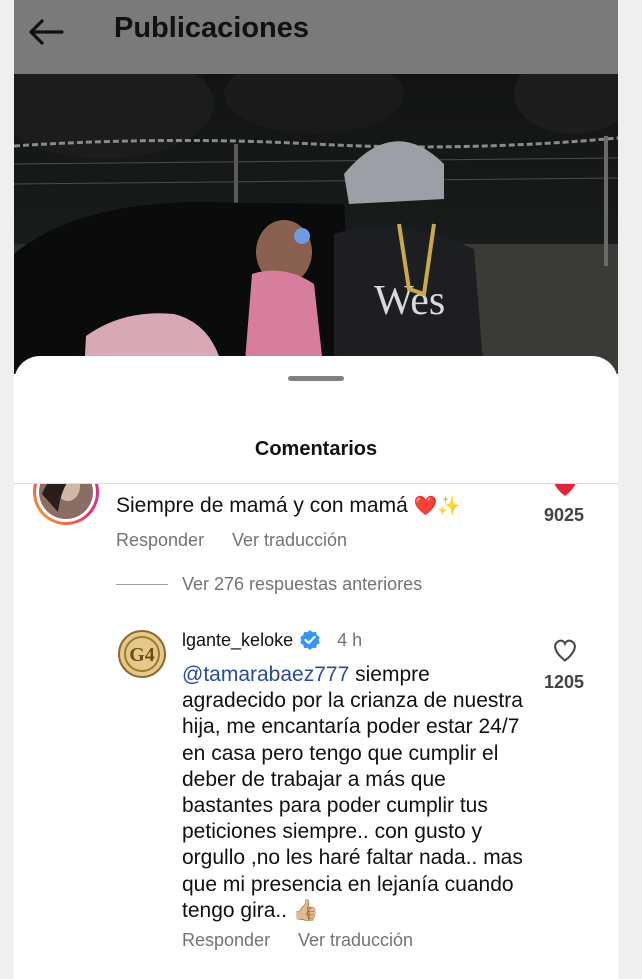  What do you see at coordinates (316, 449) in the screenshot?
I see `sheet-title: Comentarios` at bounding box center [316, 449].